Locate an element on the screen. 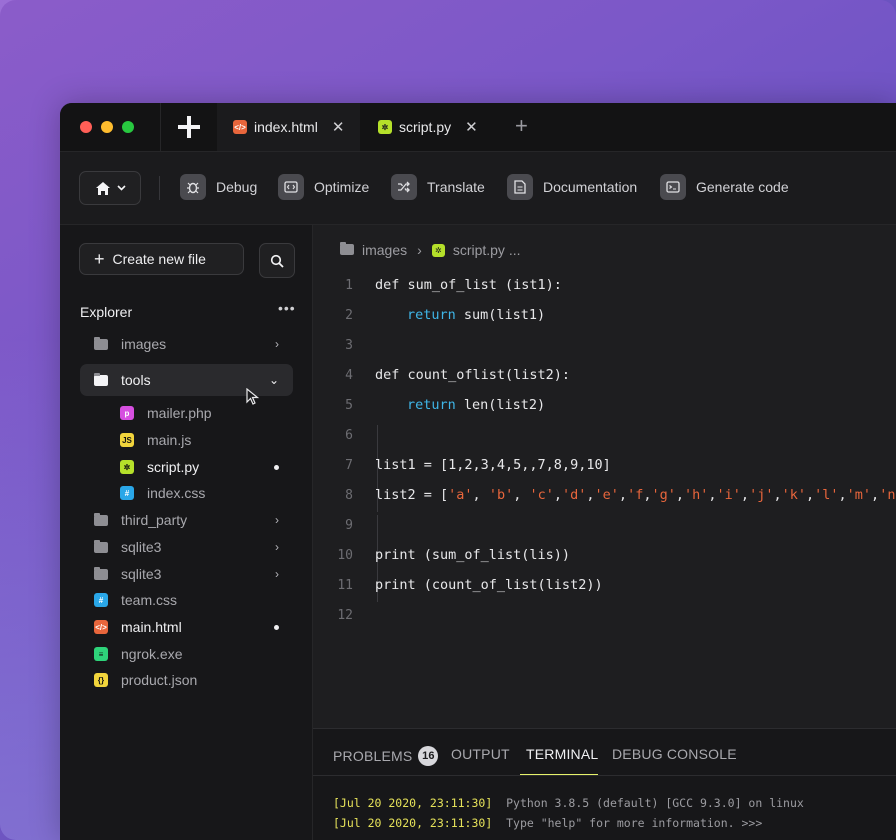  create-new-file-button: + Create new file is located at coordinates (161, 259).